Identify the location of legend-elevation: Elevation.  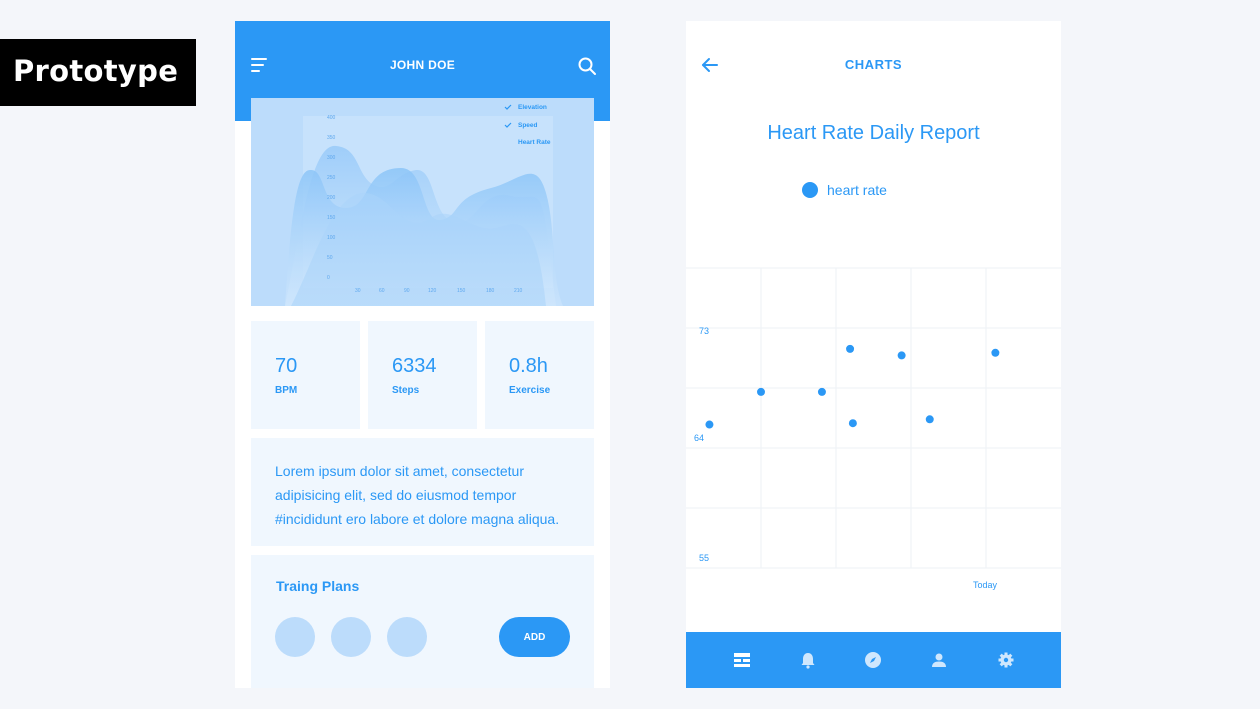
(532, 107).